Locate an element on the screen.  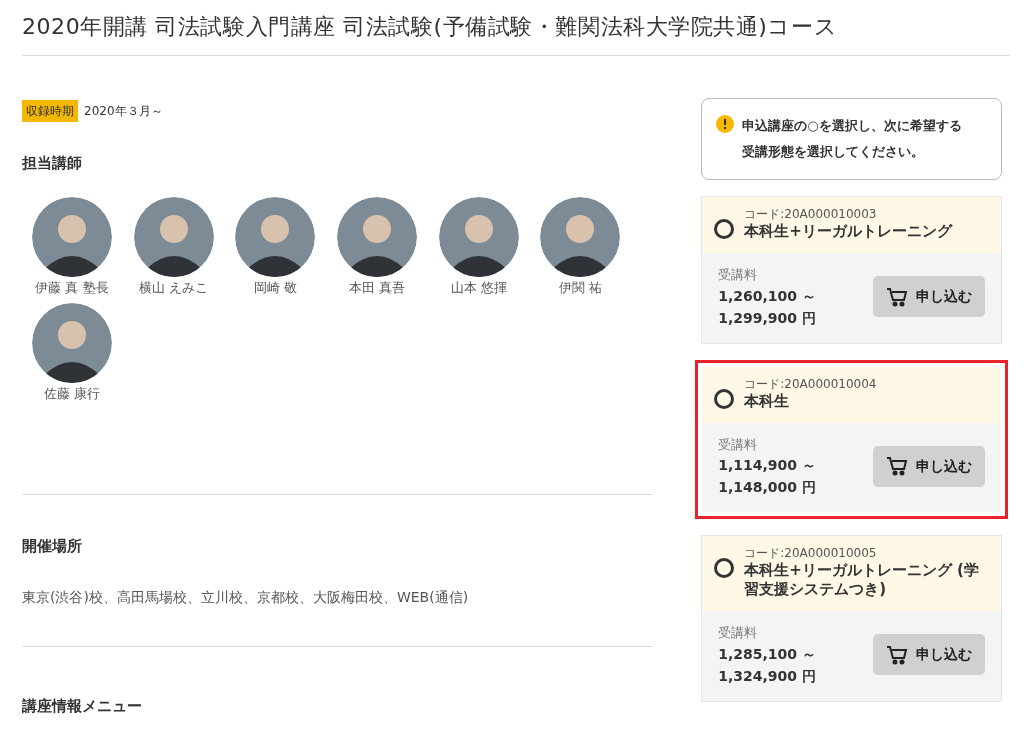
recording-badge: 収録時期 is located at coordinates (50, 111).